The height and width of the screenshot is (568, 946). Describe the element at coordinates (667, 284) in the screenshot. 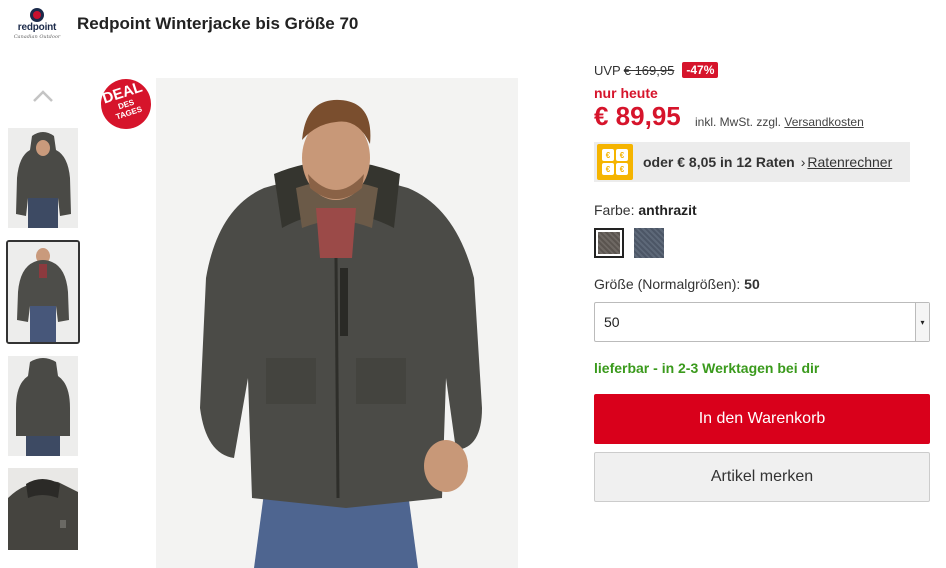

I see `size-label-text: Größe (Normalgrößen):` at that location.